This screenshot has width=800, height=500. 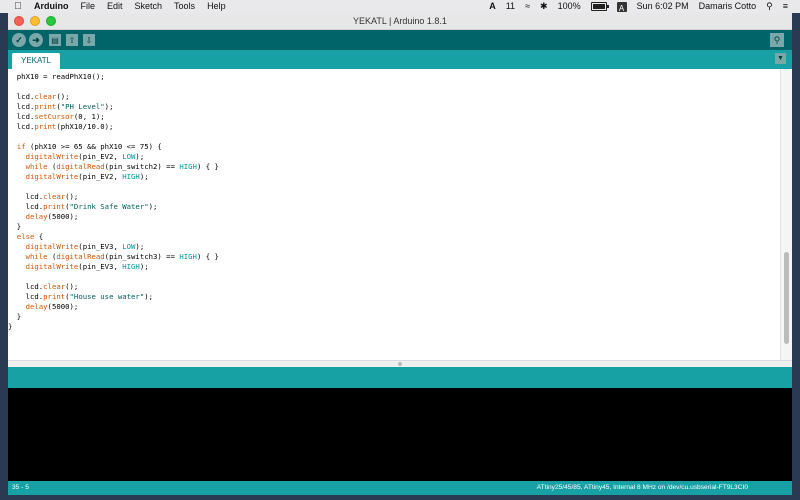 I want to click on save-button: ⇩, so click(x=89, y=40).